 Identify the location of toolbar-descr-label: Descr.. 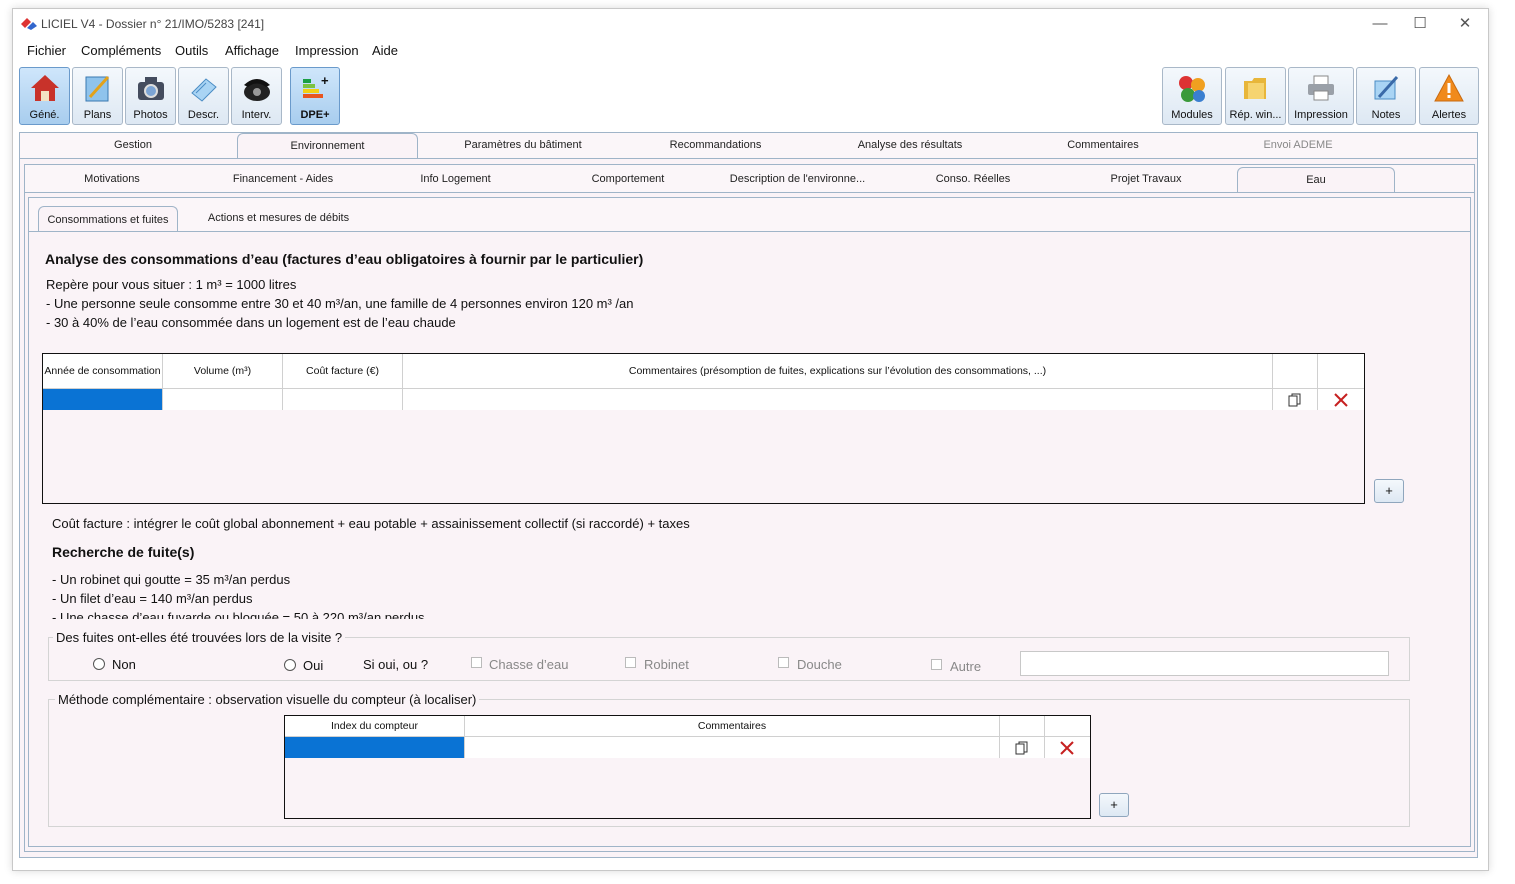
(203, 115).